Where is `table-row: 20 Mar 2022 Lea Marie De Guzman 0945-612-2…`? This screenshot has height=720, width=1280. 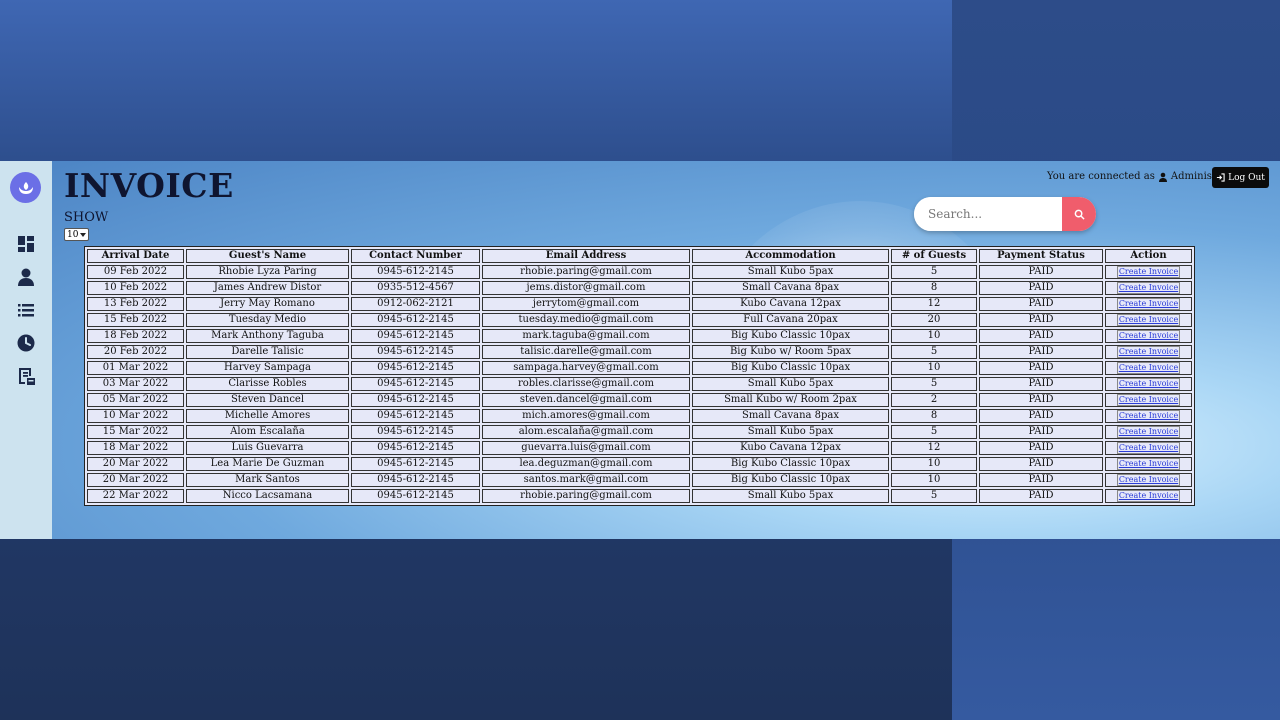 table-row: 20 Mar 2022 Lea Marie De Guzman 0945-612-2… is located at coordinates (639, 464).